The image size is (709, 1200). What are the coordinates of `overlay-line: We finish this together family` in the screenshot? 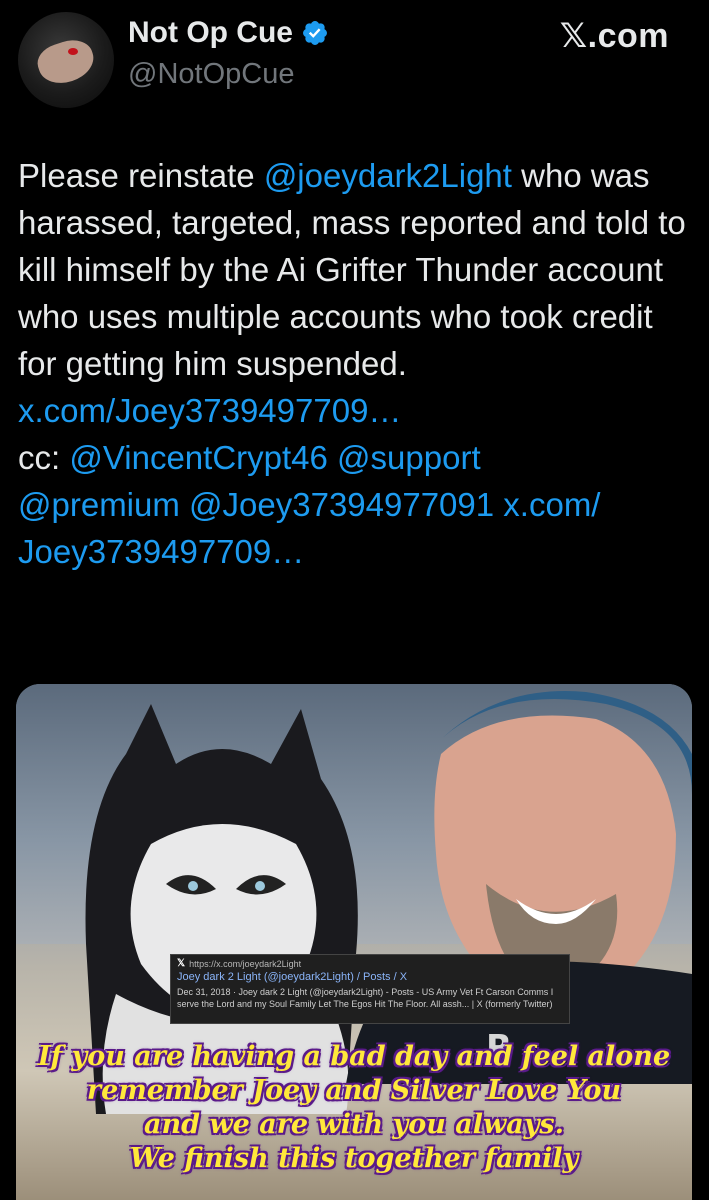 It's located at (354, 1158).